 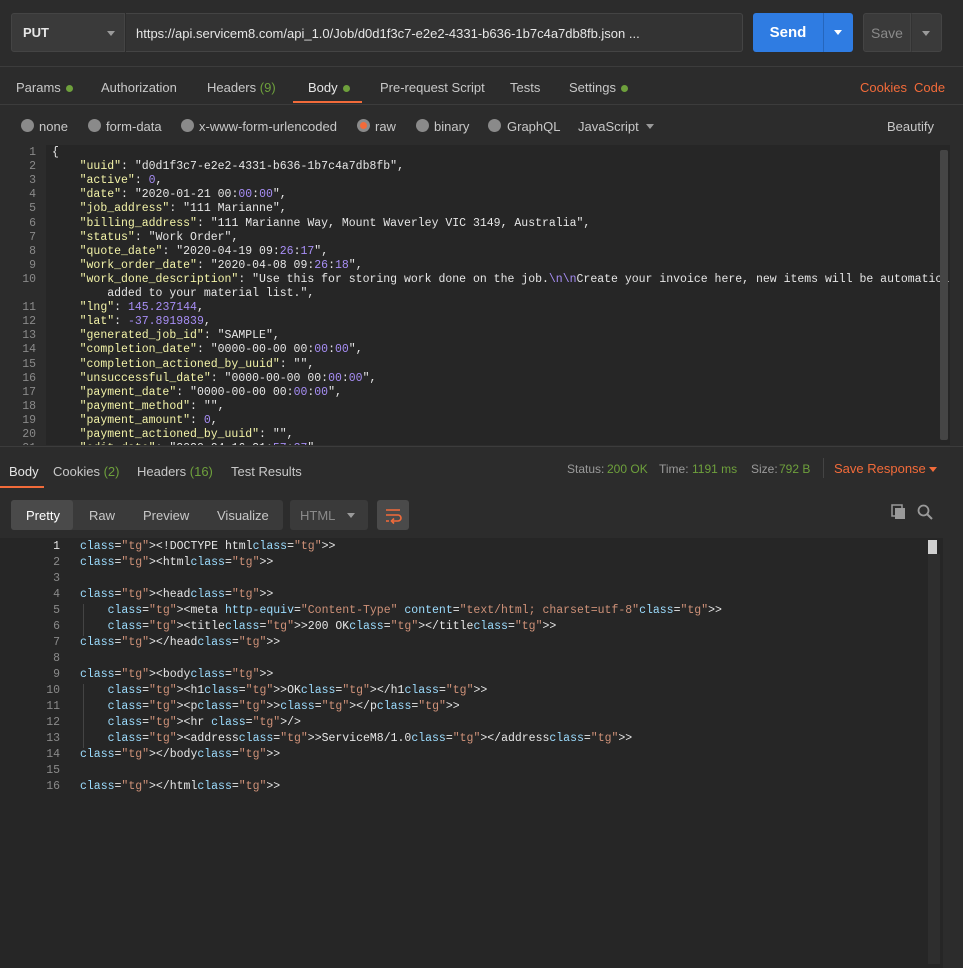 I want to click on response-scrollbar-thumb, so click(x=932, y=547).